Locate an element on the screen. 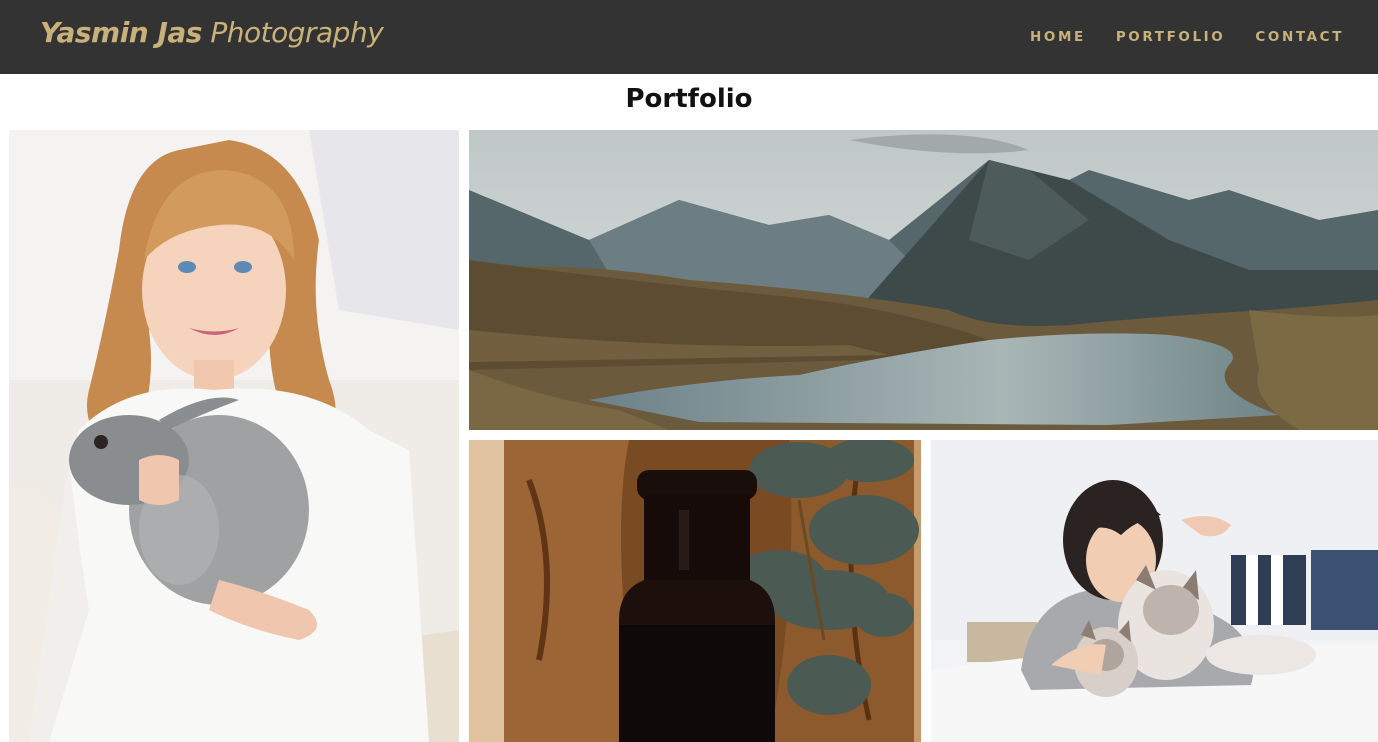  nav-link-contact: CONTACT is located at coordinates (1299, 37).